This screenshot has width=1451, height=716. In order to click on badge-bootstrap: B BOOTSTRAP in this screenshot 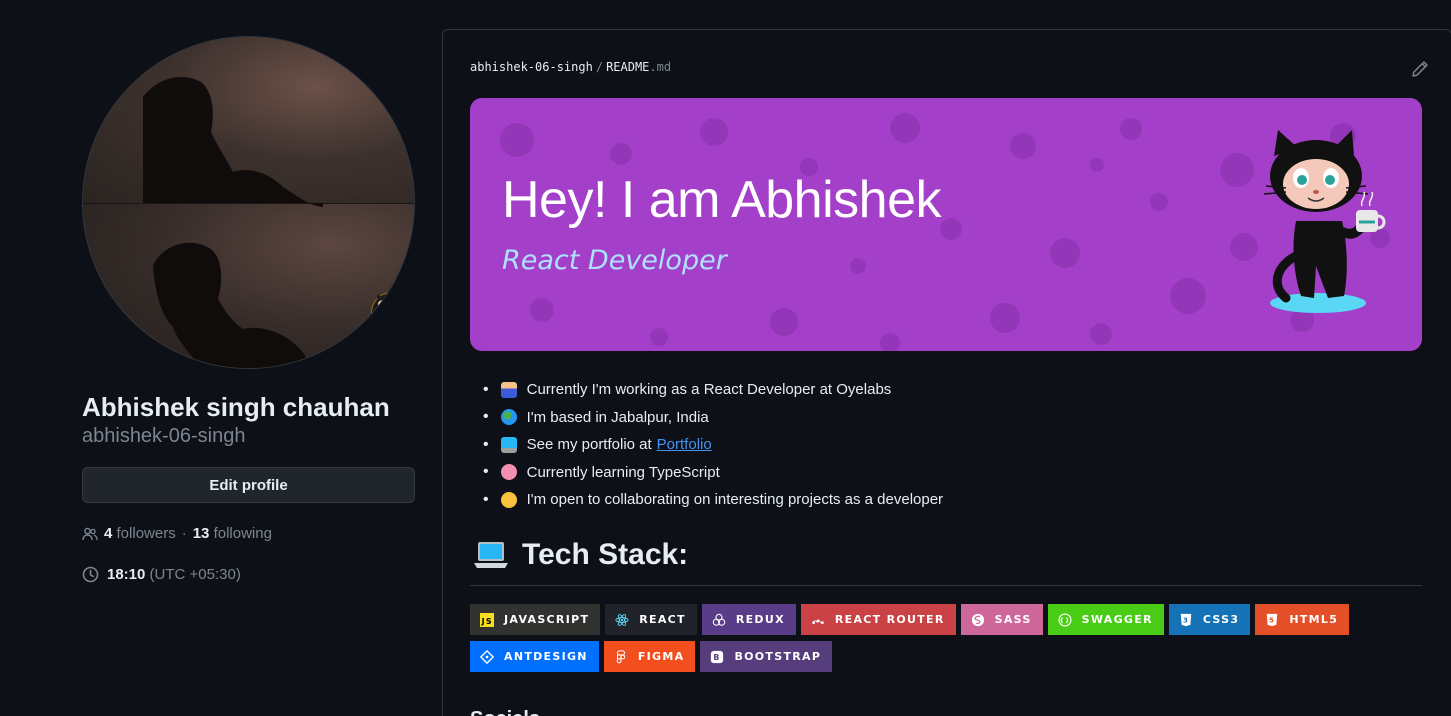, I will do `click(766, 656)`.